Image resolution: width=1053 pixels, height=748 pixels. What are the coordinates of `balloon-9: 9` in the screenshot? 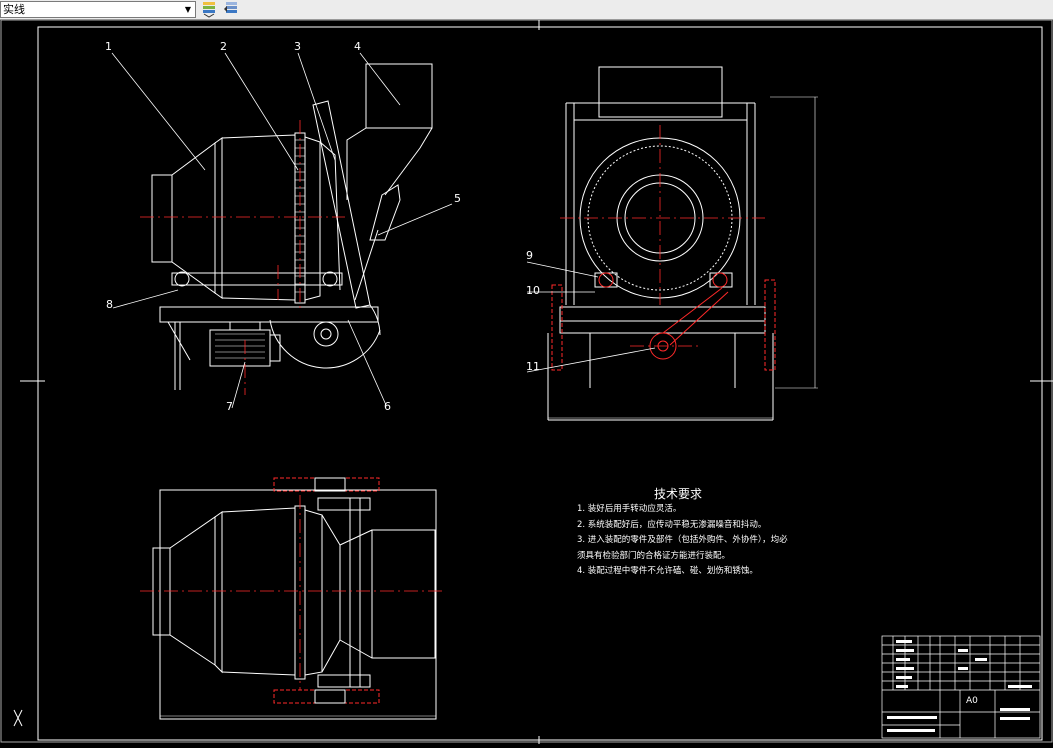 It's located at (529, 255).